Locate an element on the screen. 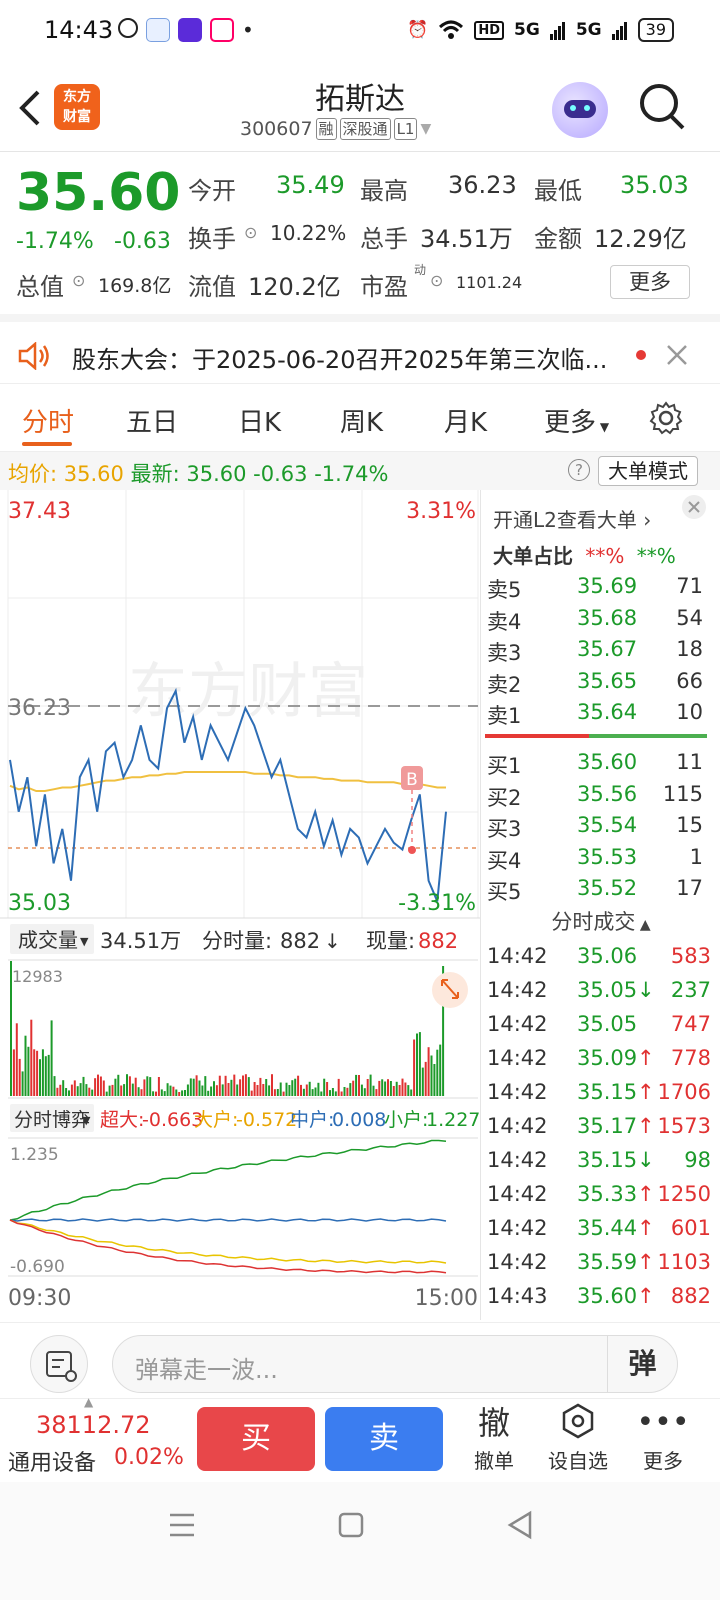 The image size is (720, 1600). buy-button: 买 is located at coordinates (256, 1439).